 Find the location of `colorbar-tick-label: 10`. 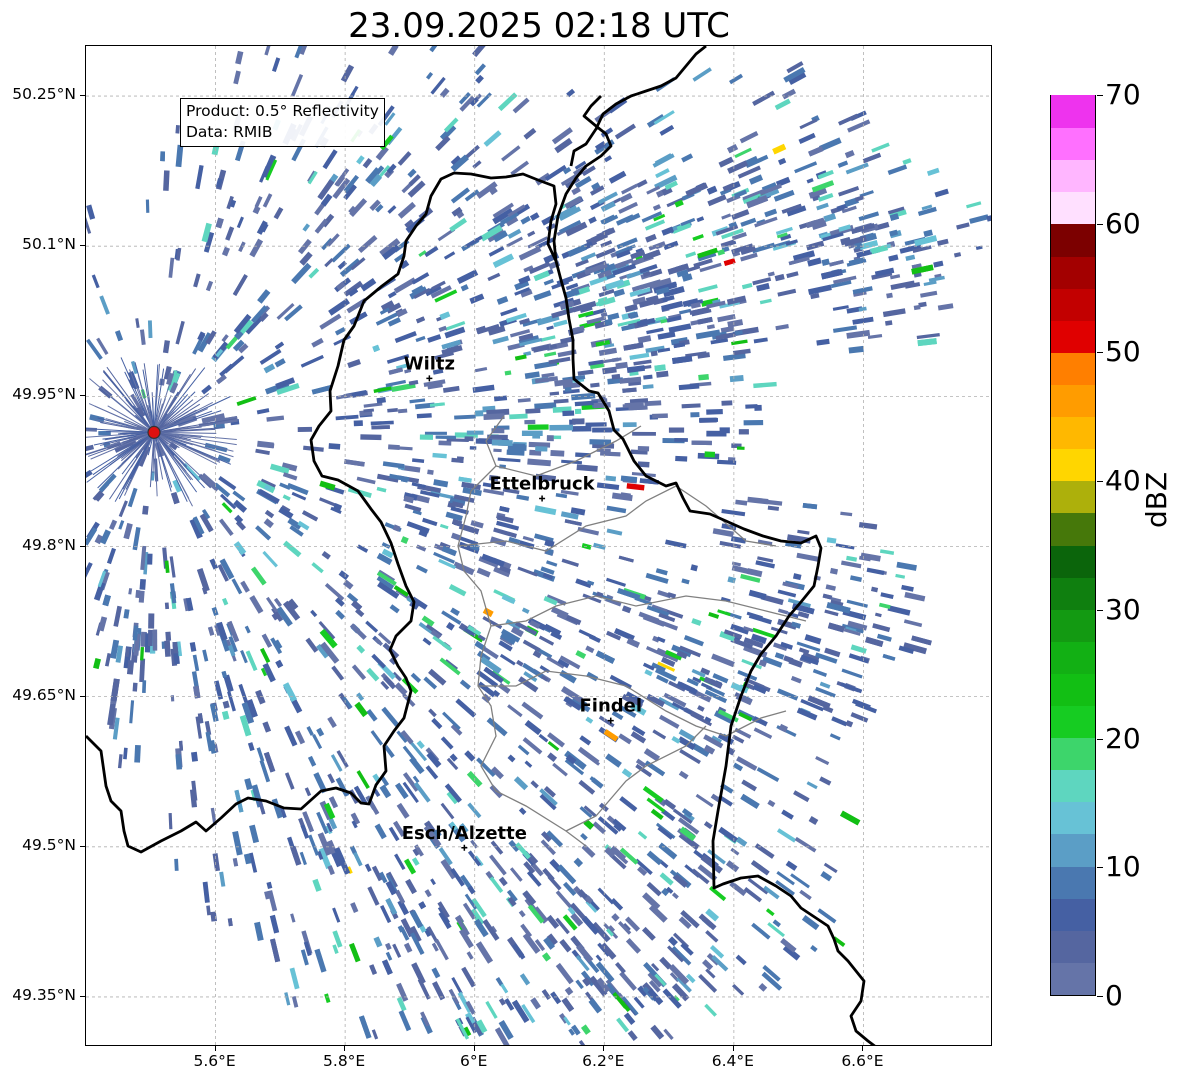

colorbar-tick-label: 10 is located at coordinates (1123, 867).